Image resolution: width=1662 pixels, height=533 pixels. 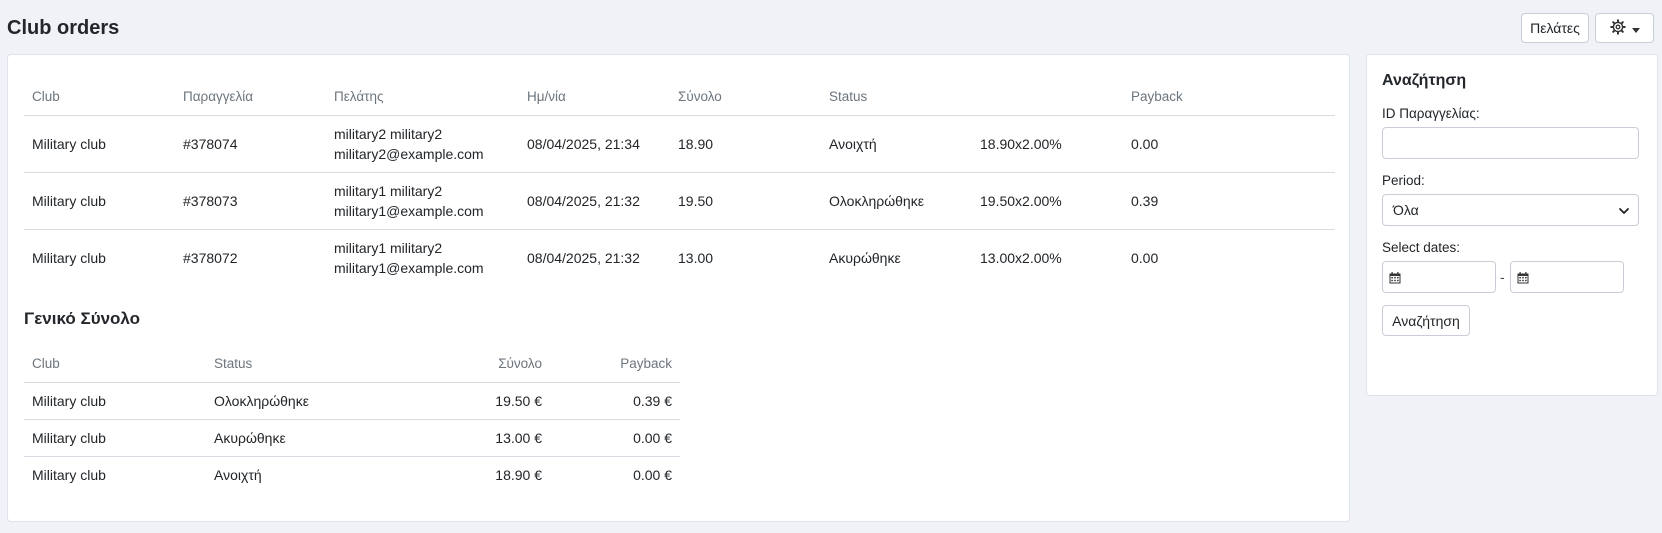 What do you see at coordinates (250, 144) in the screenshot?
I see `order-cell: #378074` at bounding box center [250, 144].